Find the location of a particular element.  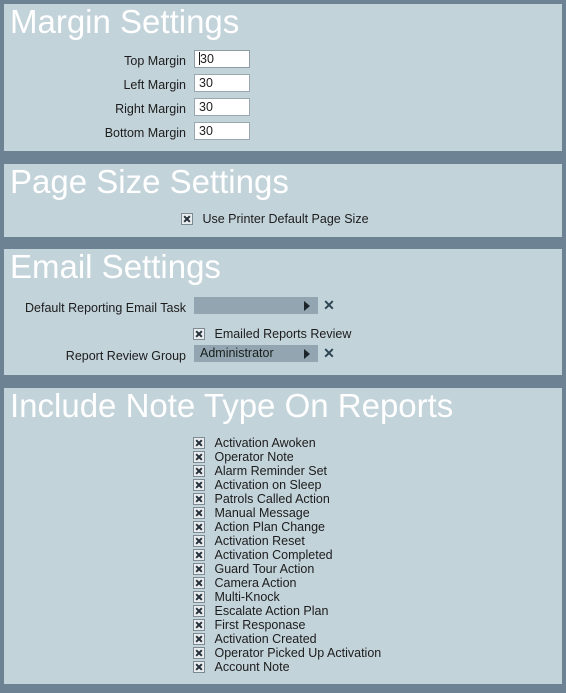

list-item-label: Activation Reset is located at coordinates (259, 541).